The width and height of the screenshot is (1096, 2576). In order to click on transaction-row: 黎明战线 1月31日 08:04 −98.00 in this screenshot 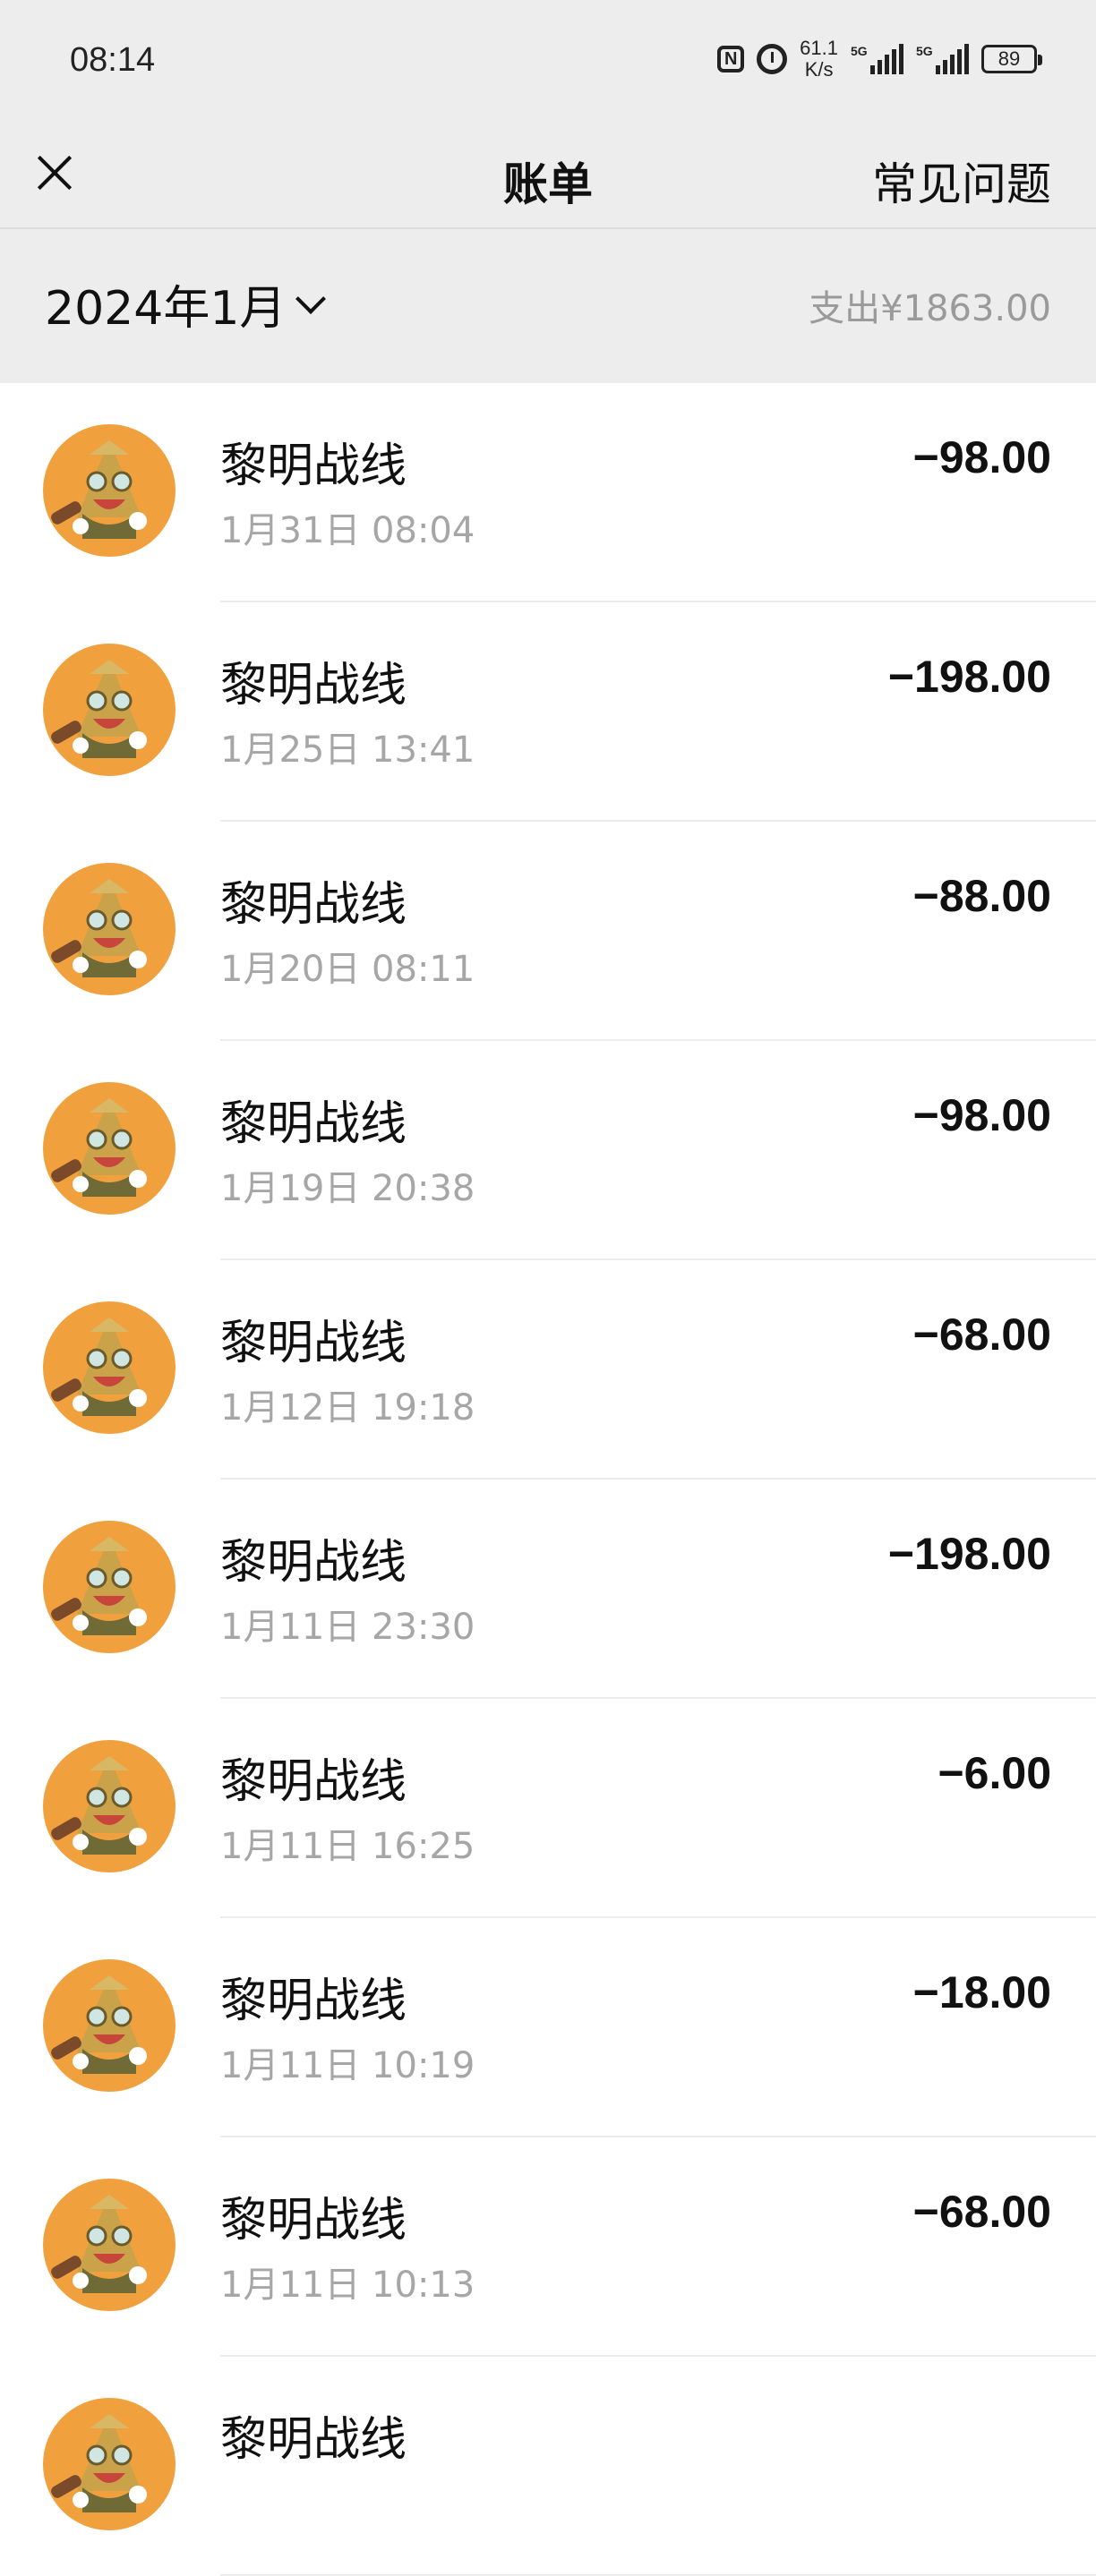, I will do `click(548, 492)`.